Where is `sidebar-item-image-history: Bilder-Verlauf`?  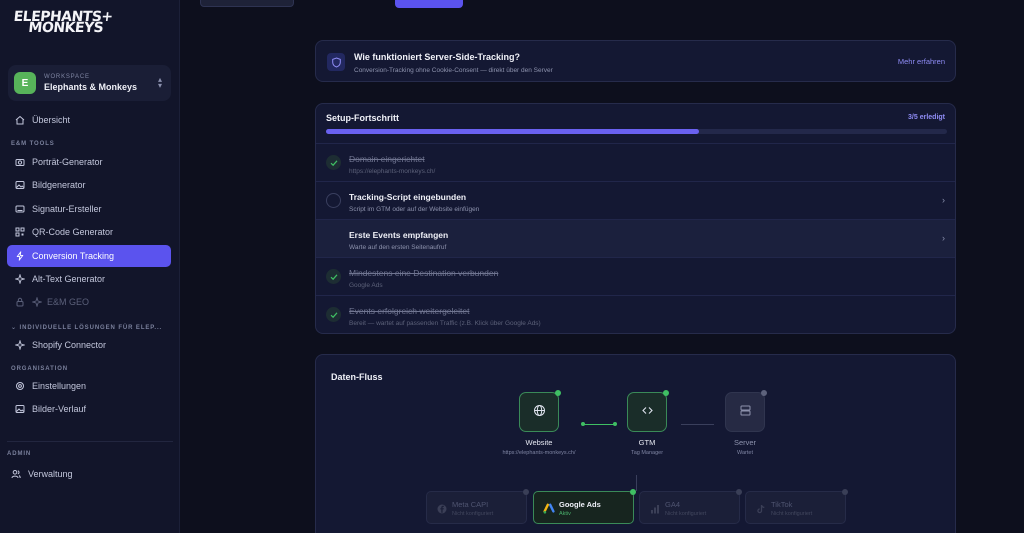
sidebar-item-image-history: Bilder-Verlauf is located at coordinates (89, 409).